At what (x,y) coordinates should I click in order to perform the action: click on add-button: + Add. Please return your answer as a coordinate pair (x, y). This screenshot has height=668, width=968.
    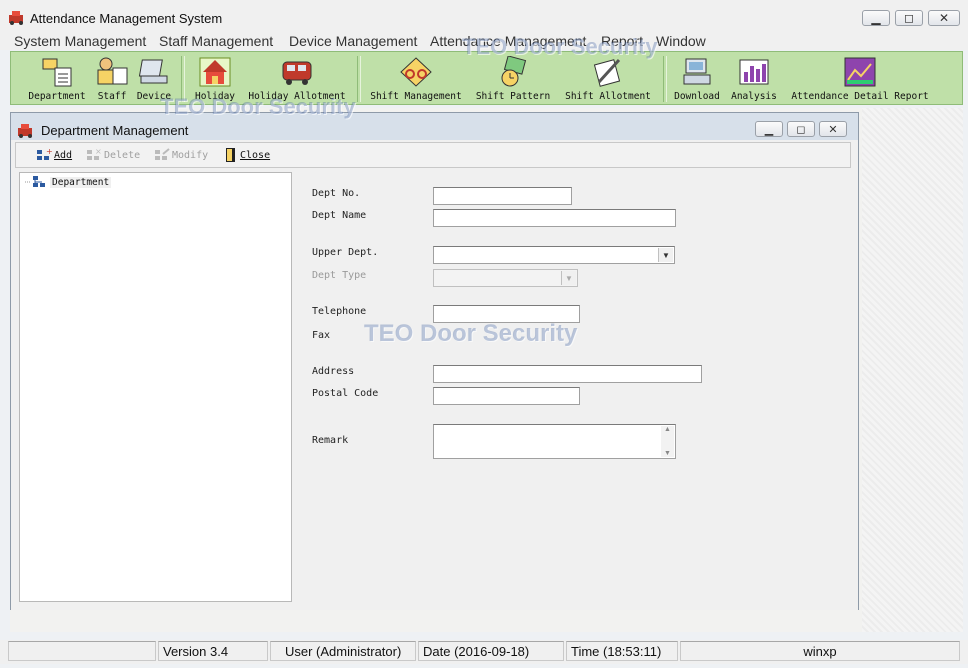
    Looking at the image, I should click on (54, 155).